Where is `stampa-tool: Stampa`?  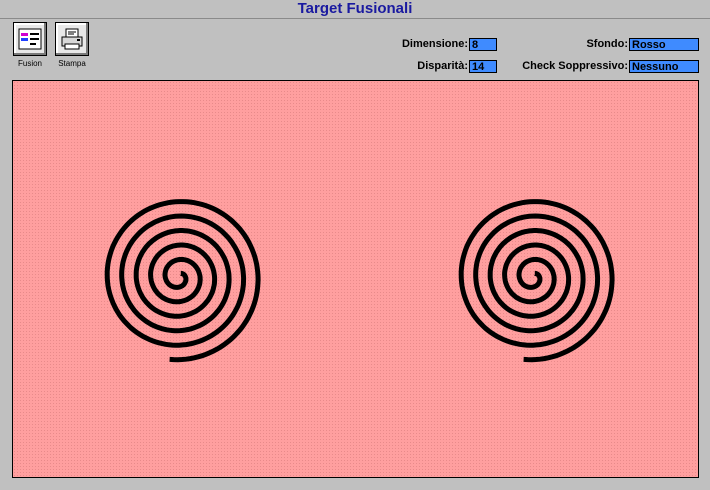
stampa-tool: Stampa is located at coordinates (72, 45).